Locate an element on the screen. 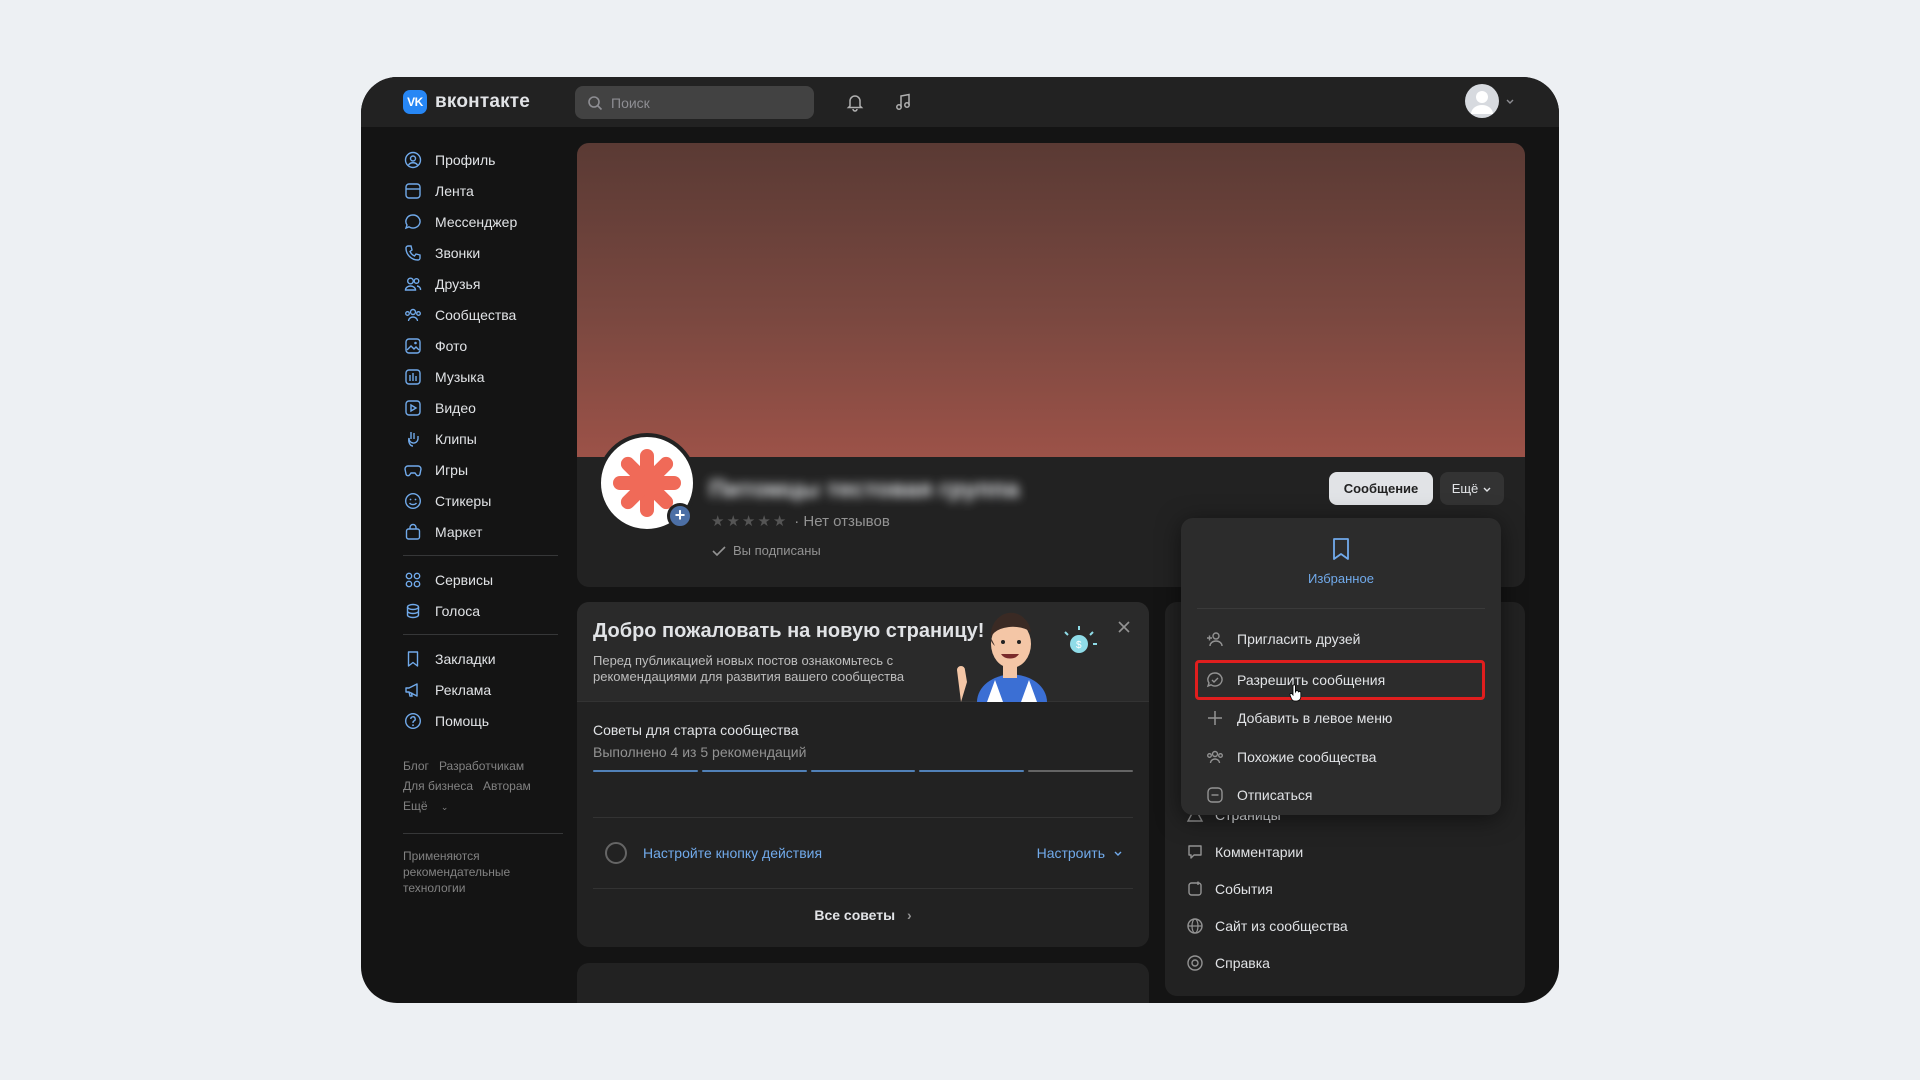 This screenshot has height=1080, width=1920. phone-icon is located at coordinates (413, 253).